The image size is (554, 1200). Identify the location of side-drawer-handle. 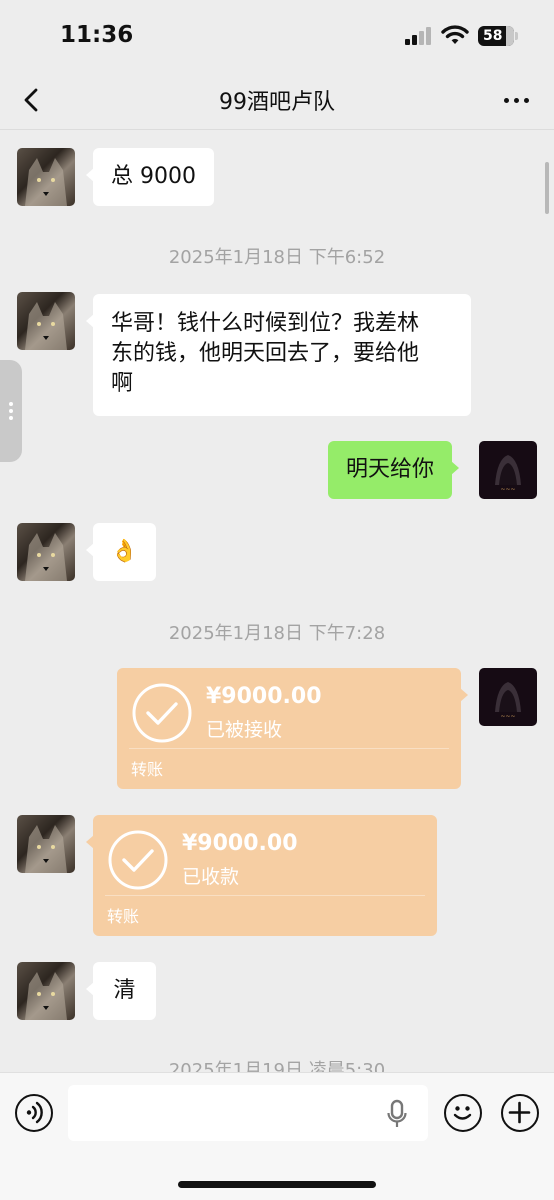
(11, 411).